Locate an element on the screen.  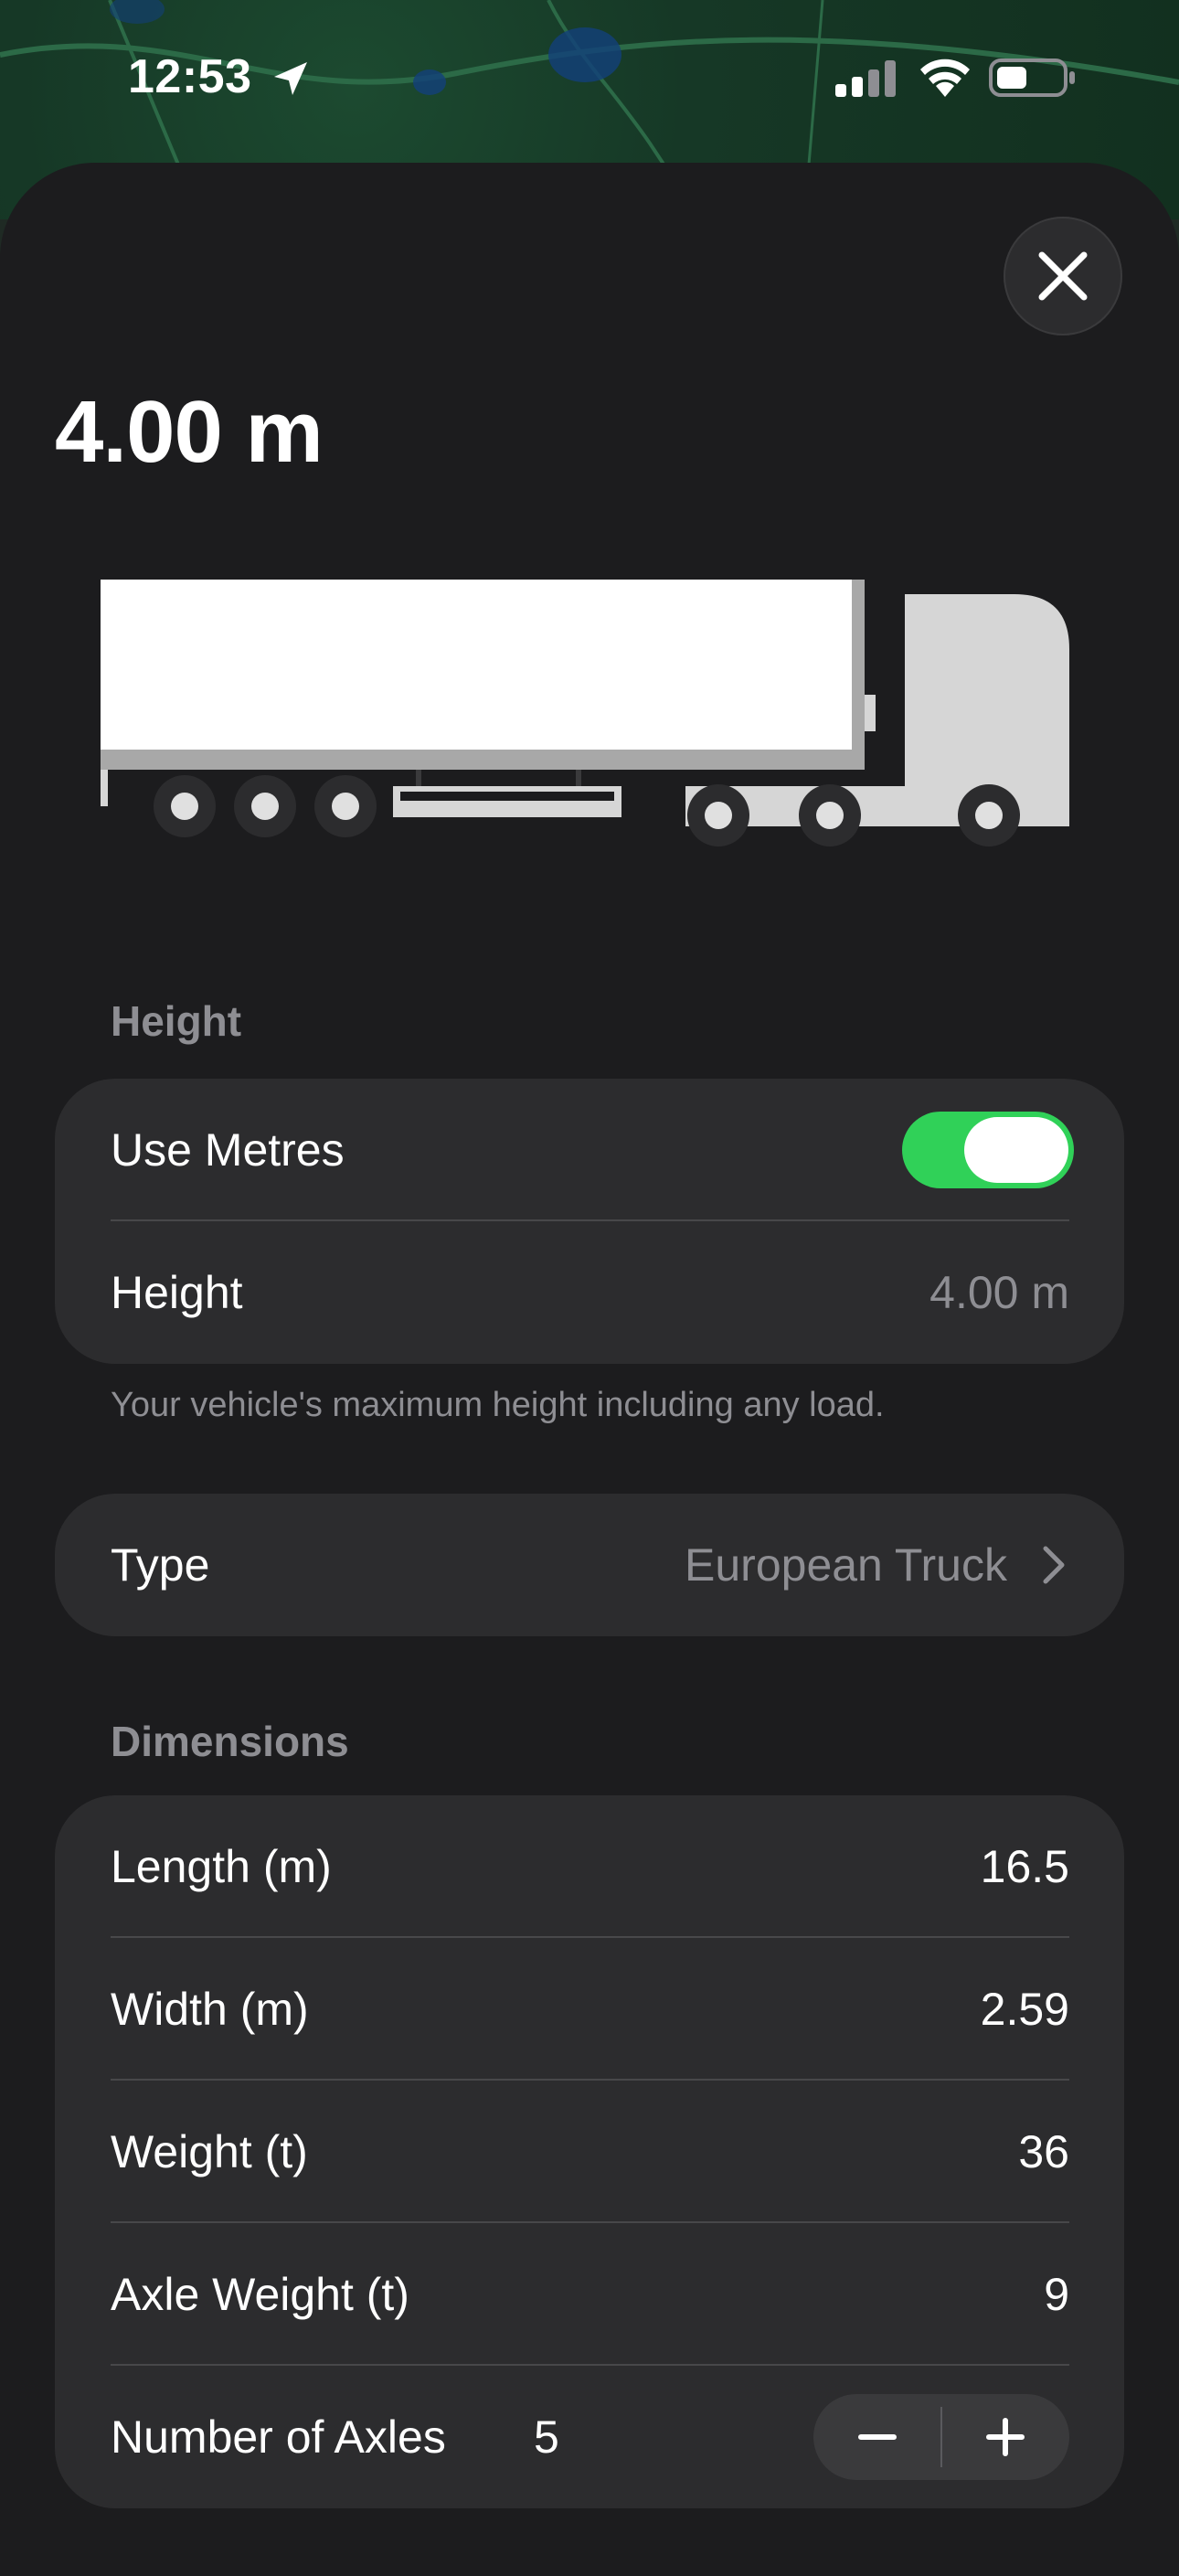
battery-icon is located at coordinates (1032, 78).